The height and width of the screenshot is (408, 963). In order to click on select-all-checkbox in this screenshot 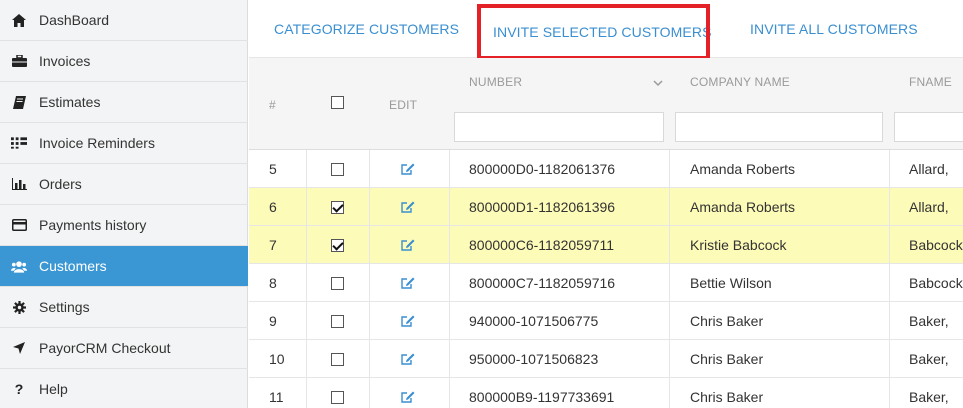, I will do `click(337, 102)`.